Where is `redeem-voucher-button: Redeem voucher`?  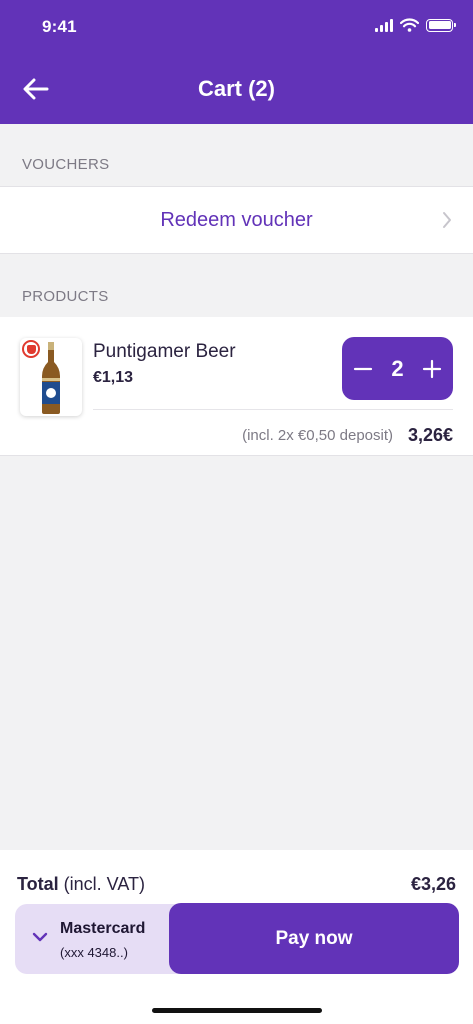
redeem-voucher-button: Redeem voucher is located at coordinates (236, 220).